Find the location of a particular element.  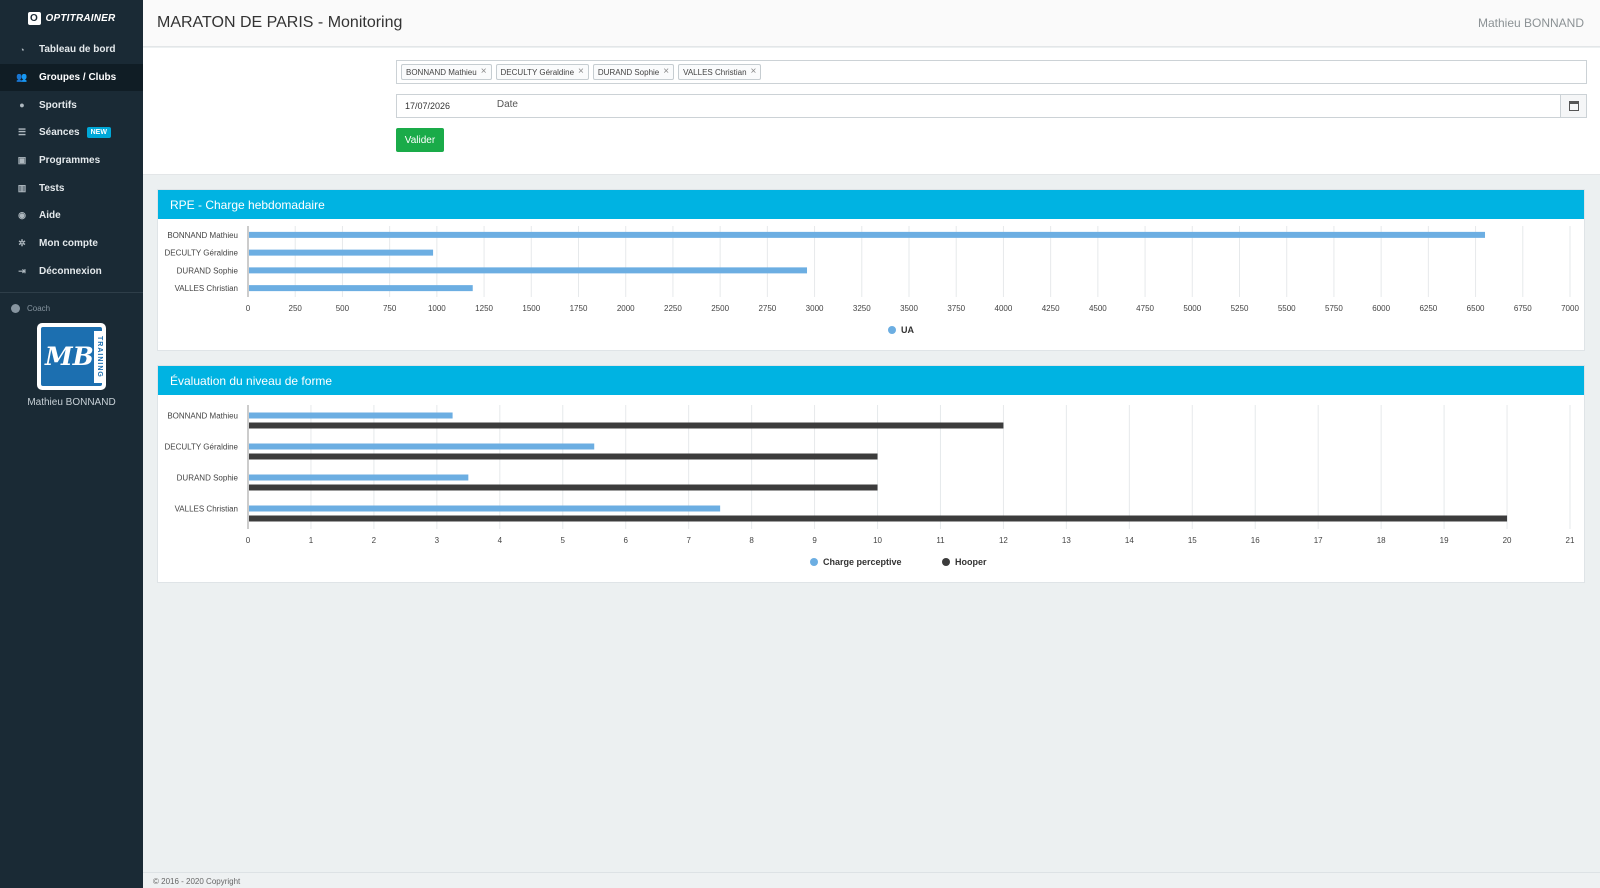

sidebar-item-programmes: ▣ Programmes is located at coordinates (71, 161).